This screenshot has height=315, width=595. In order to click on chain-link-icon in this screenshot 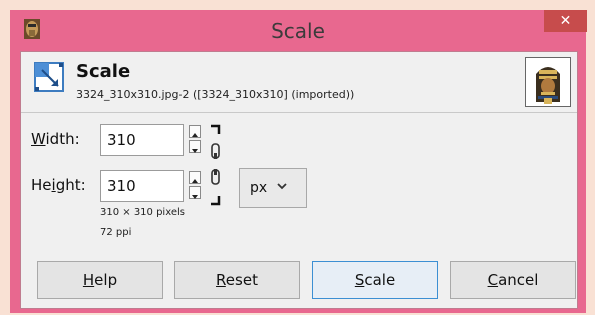, I will do `click(216, 165)`.